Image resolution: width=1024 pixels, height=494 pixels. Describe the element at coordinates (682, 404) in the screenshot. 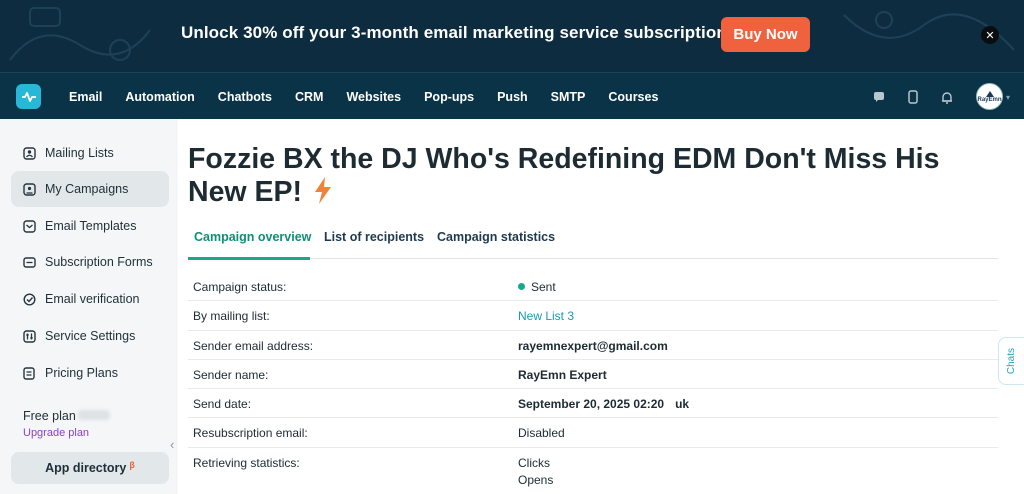

I see `send-date-timezone: uk` at that location.